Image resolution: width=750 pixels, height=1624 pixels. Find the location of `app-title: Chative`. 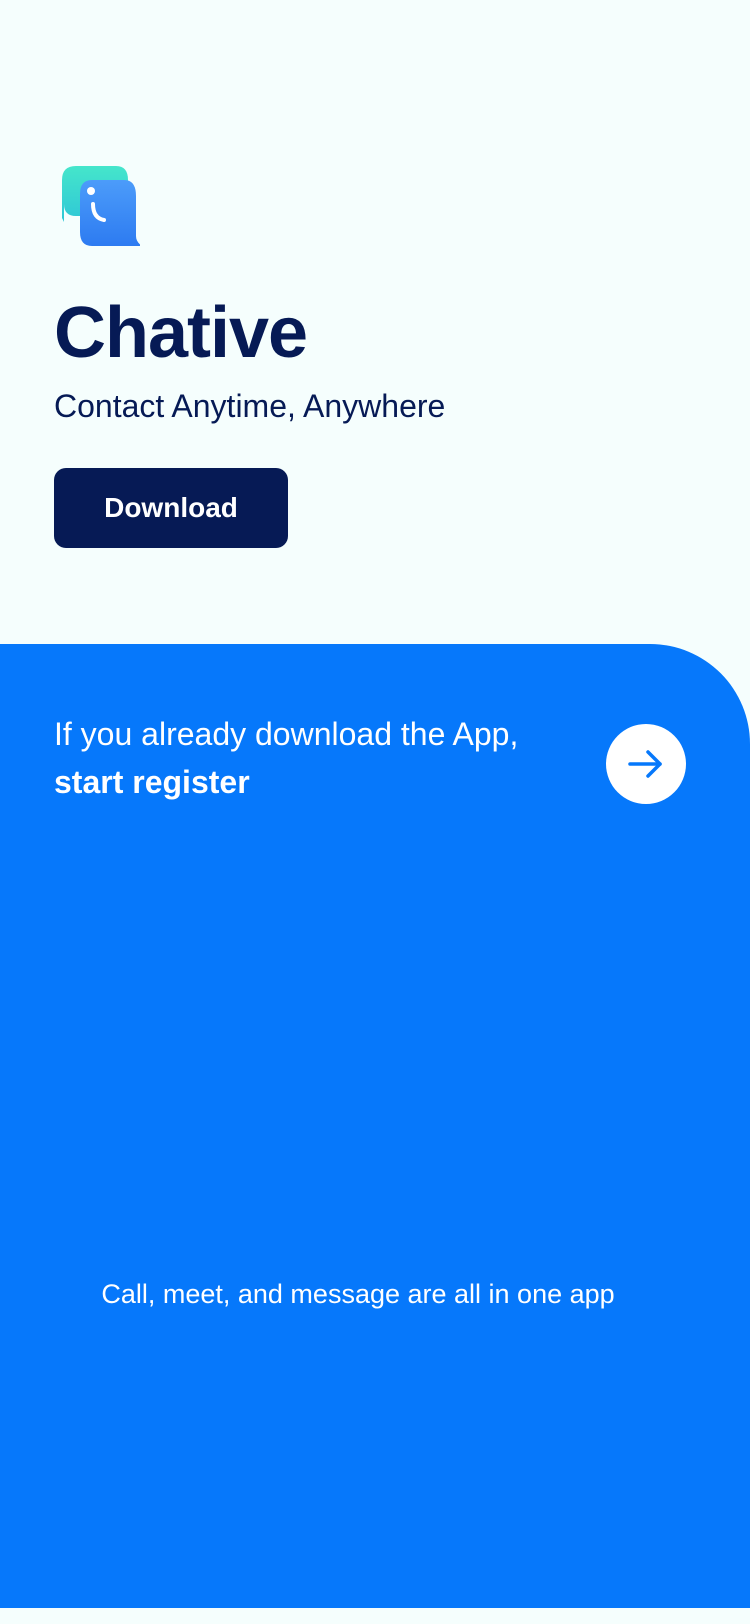

app-title: Chative is located at coordinates (181, 333).